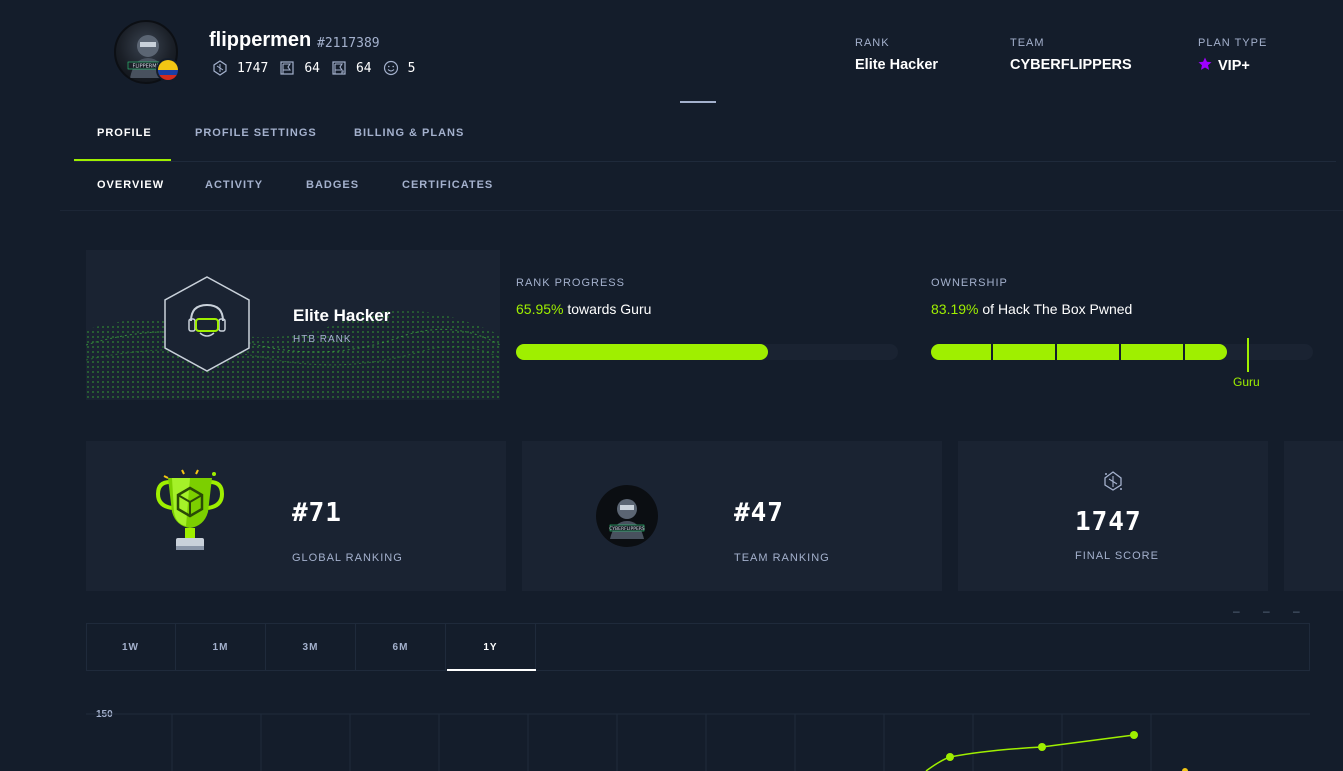 The height and width of the screenshot is (771, 1343). What do you see at coordinates (701, 210) in the screenshot?
I see `subtabs-divider` at bounding box center [701, 210].